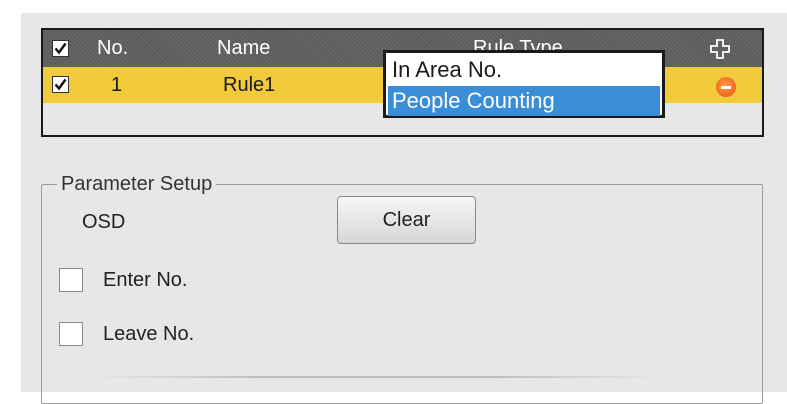  I want to click on select-all-checkbox, so click(60, 48).